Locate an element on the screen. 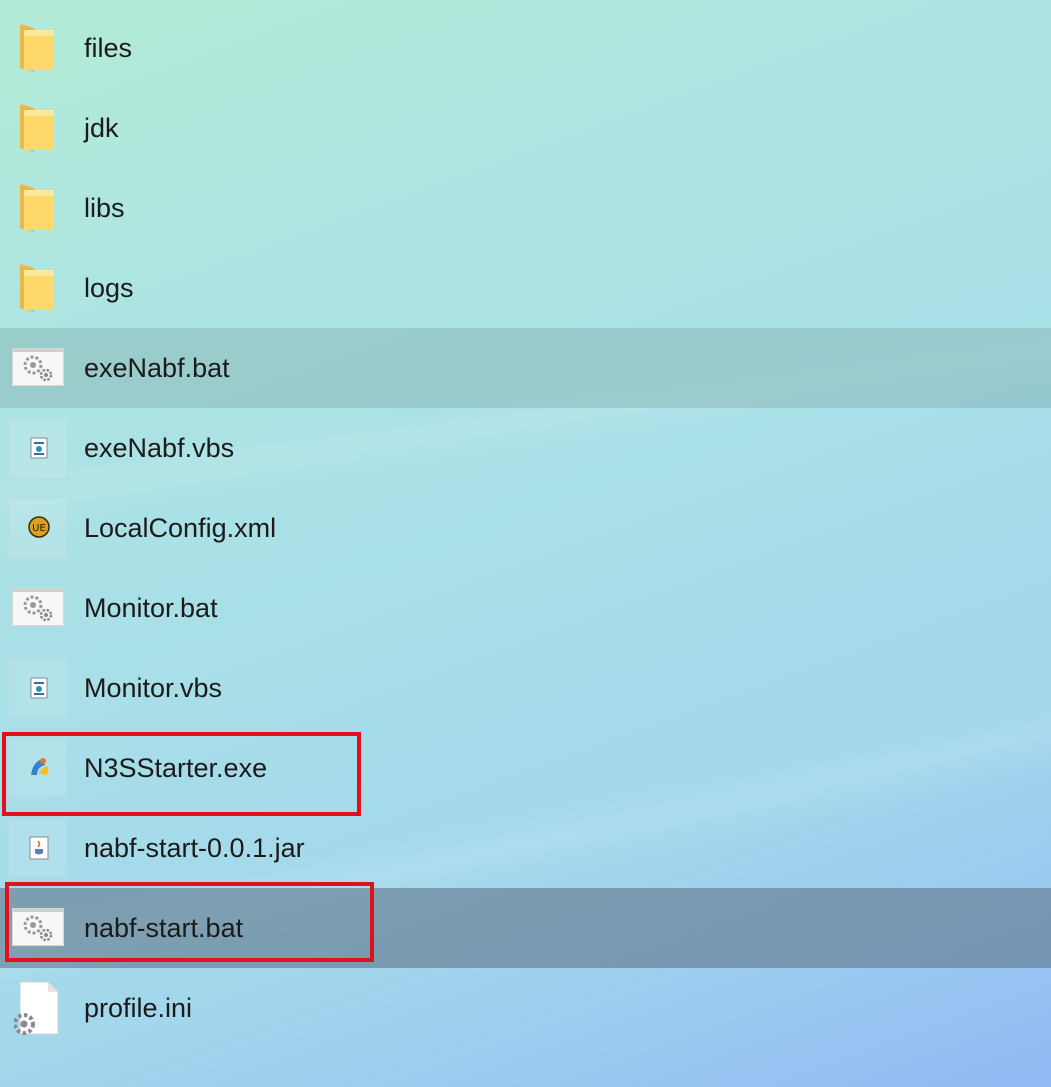 Image resolution: width=1051 pixels, height=1087 pixels. file-row-nabf-start-jar: nabf-start-0.0.1.jar is located at coordinates (525, 848).